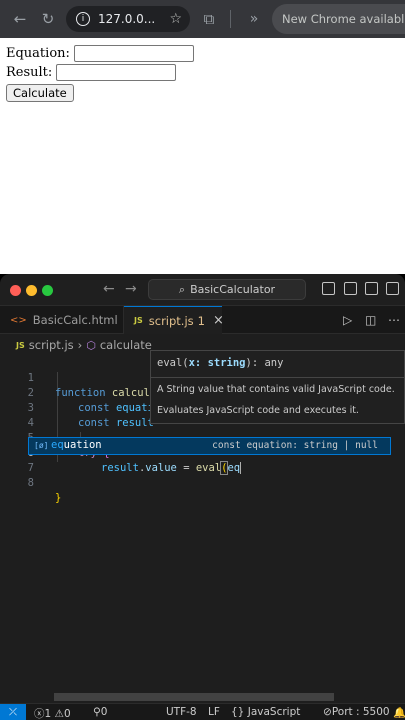  What do you see at coordinates (220, 363) in the screenshot?
I see `signature-text: eval(x: string): any` at bounding box center [220, 363].